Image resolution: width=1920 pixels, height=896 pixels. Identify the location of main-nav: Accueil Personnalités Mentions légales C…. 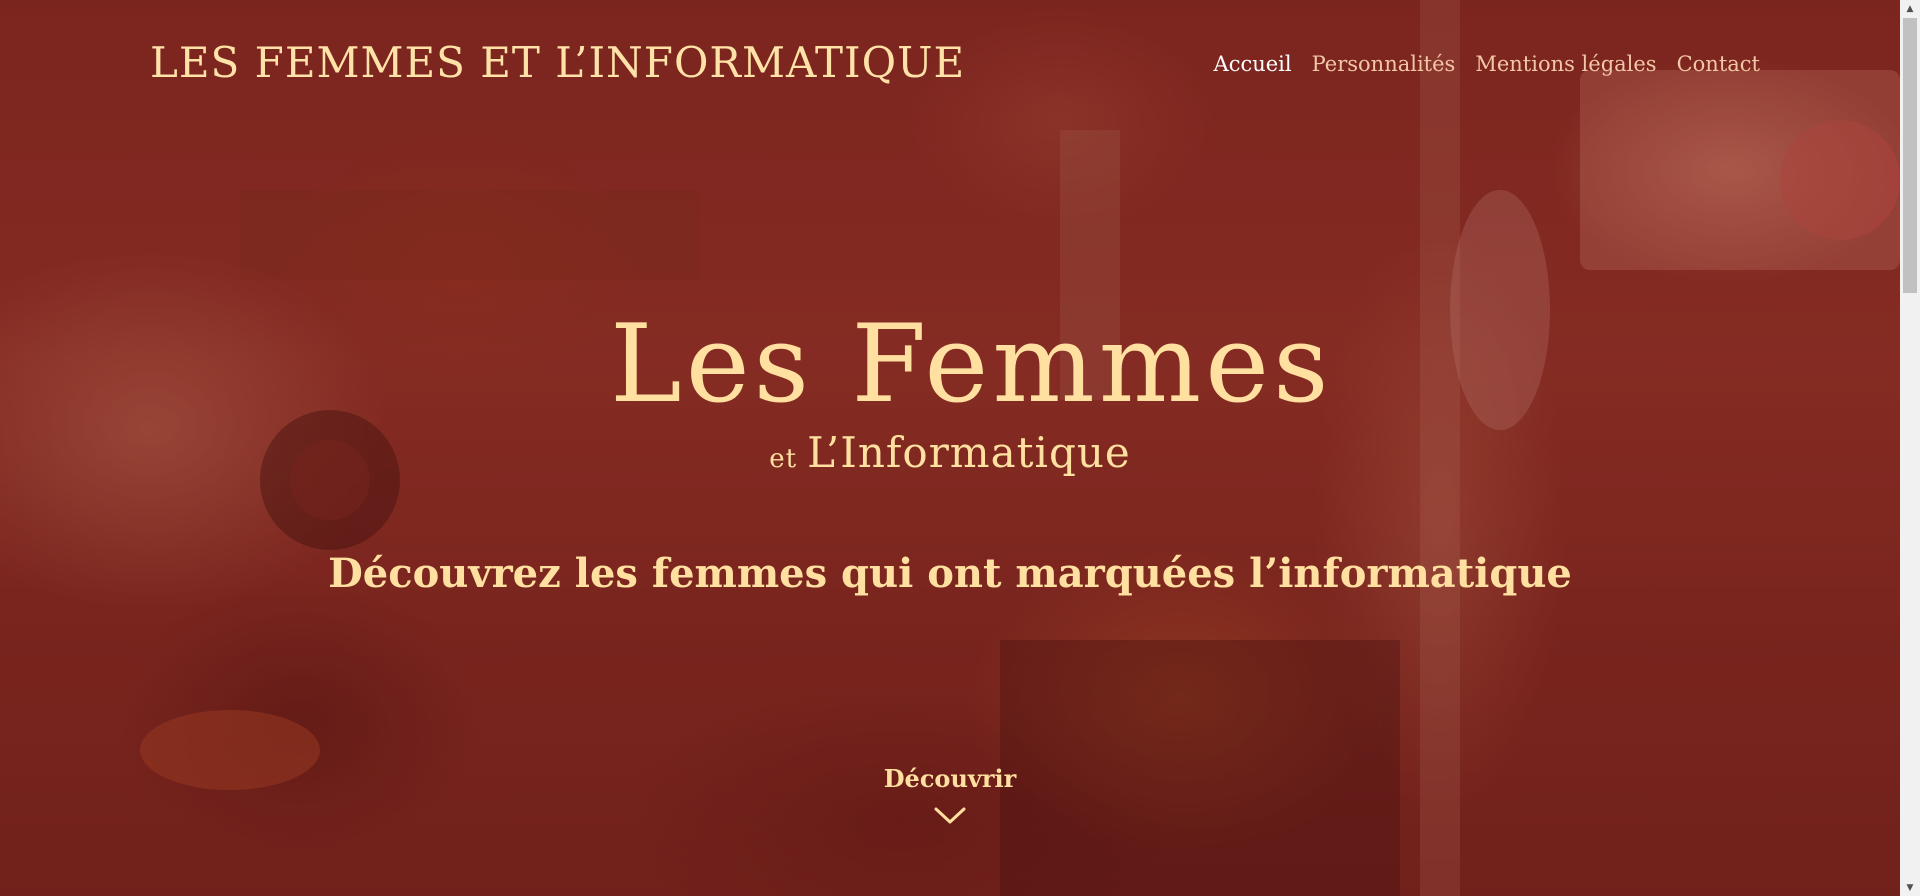
(1487, 64).